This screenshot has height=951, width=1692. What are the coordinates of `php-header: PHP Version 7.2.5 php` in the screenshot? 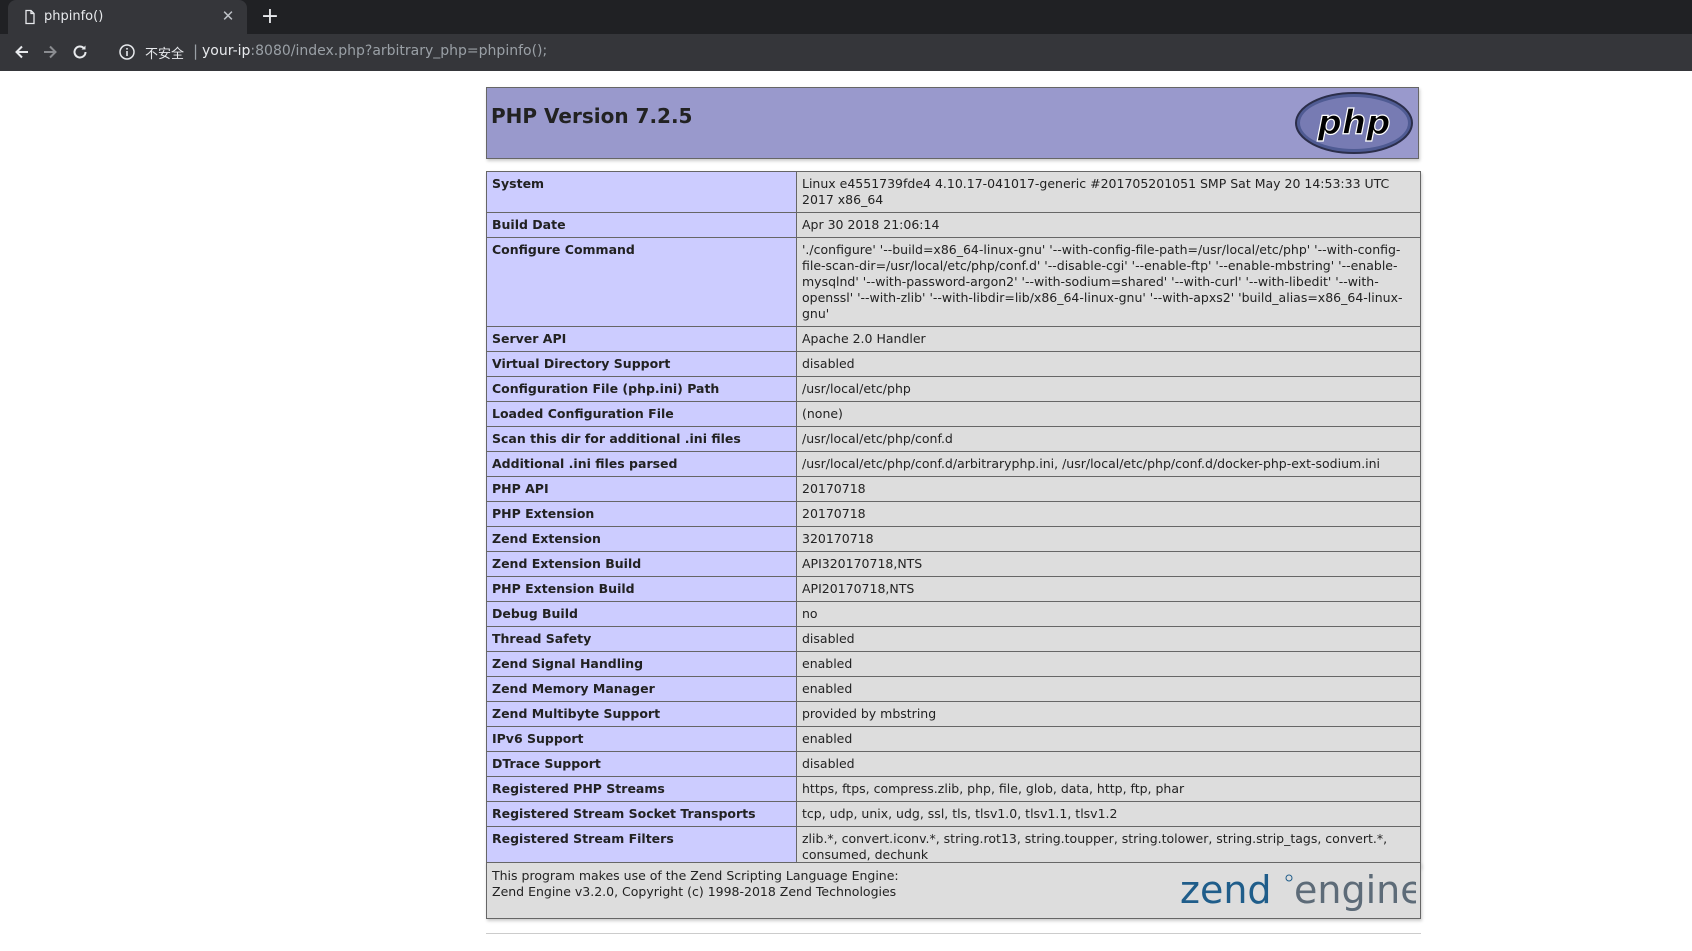 It's located at (952, 123).